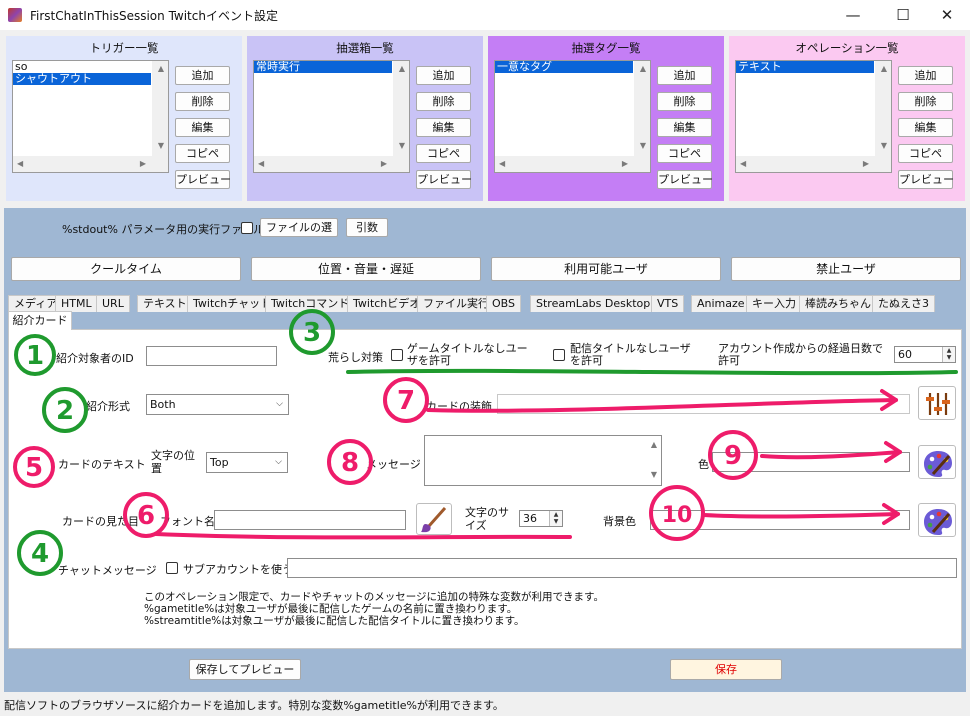 This screenshot has height=716, width=970. I want to click on list-item: テキスト, so click(805, 67).